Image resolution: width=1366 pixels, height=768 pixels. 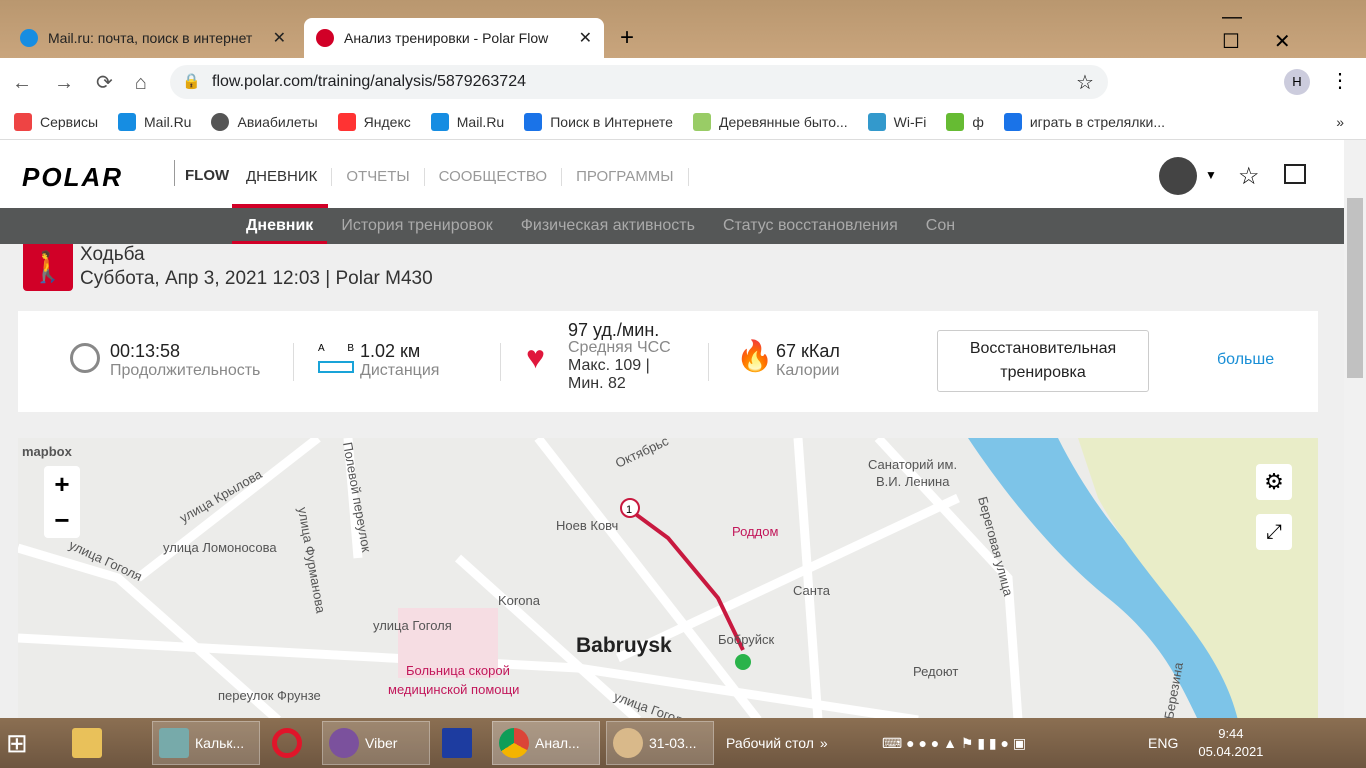 What do you see at coordinates (282, 177) in the screenshot?
I see `nav-diary: ДНЕВНИК` at bounding box center [282, 177].